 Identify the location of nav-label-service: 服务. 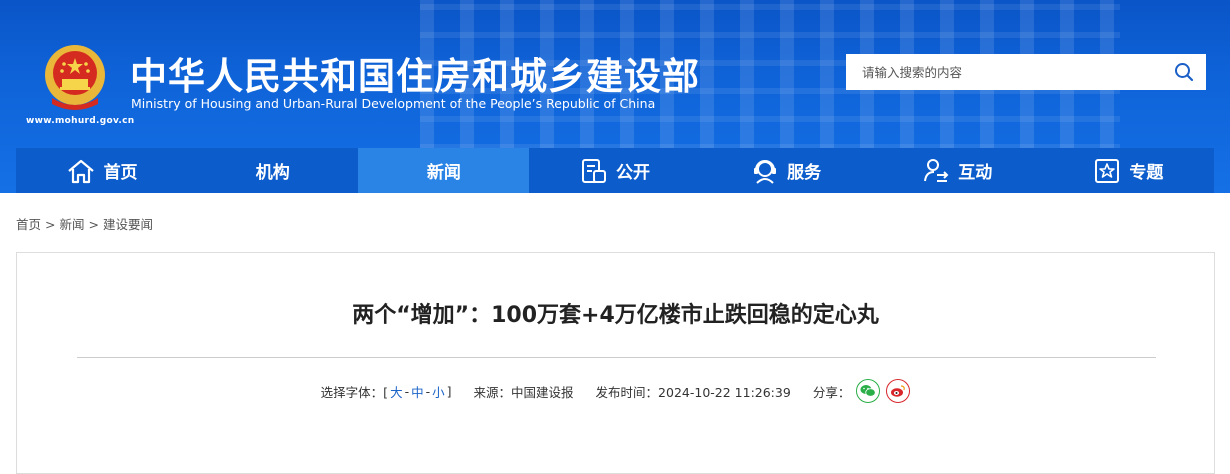
(804, 173).